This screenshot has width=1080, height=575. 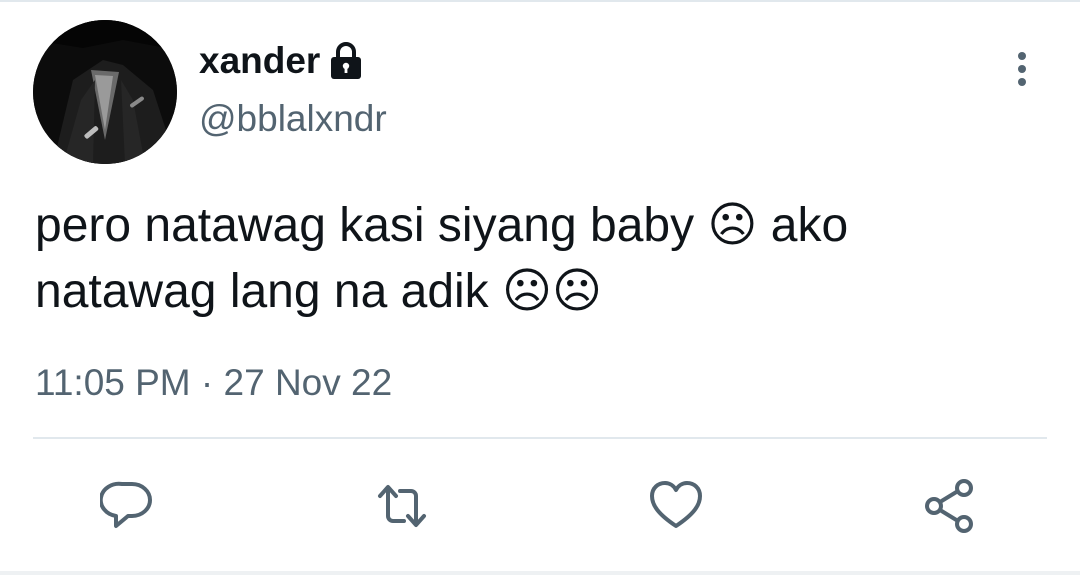 What do you see at coordinates (540, 1) in the screenshot?
I see `top-divider` at bounding box center [540, 1].